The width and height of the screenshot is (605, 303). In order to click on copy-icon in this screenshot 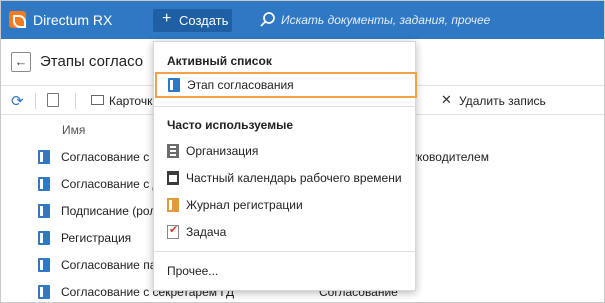, I will do `click(53, 100)`.